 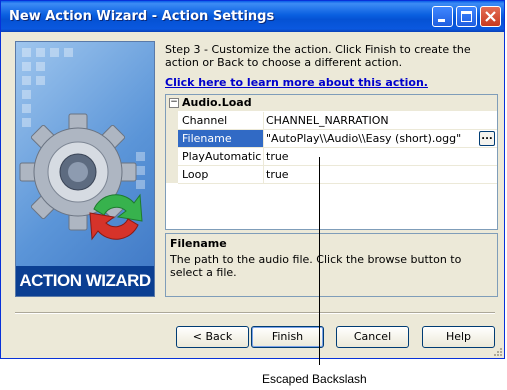 I want to click on separator, so click(x=255, y=313).